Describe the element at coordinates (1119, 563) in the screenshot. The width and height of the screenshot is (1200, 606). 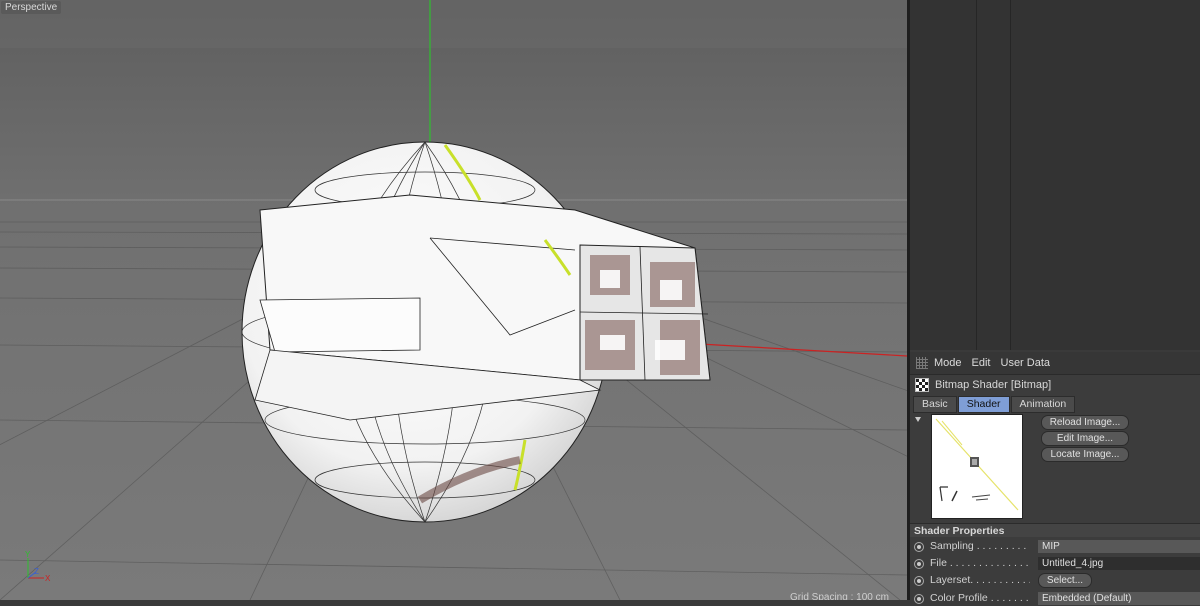
I see `file-path-field: Untitled_4.jpg` at that location.